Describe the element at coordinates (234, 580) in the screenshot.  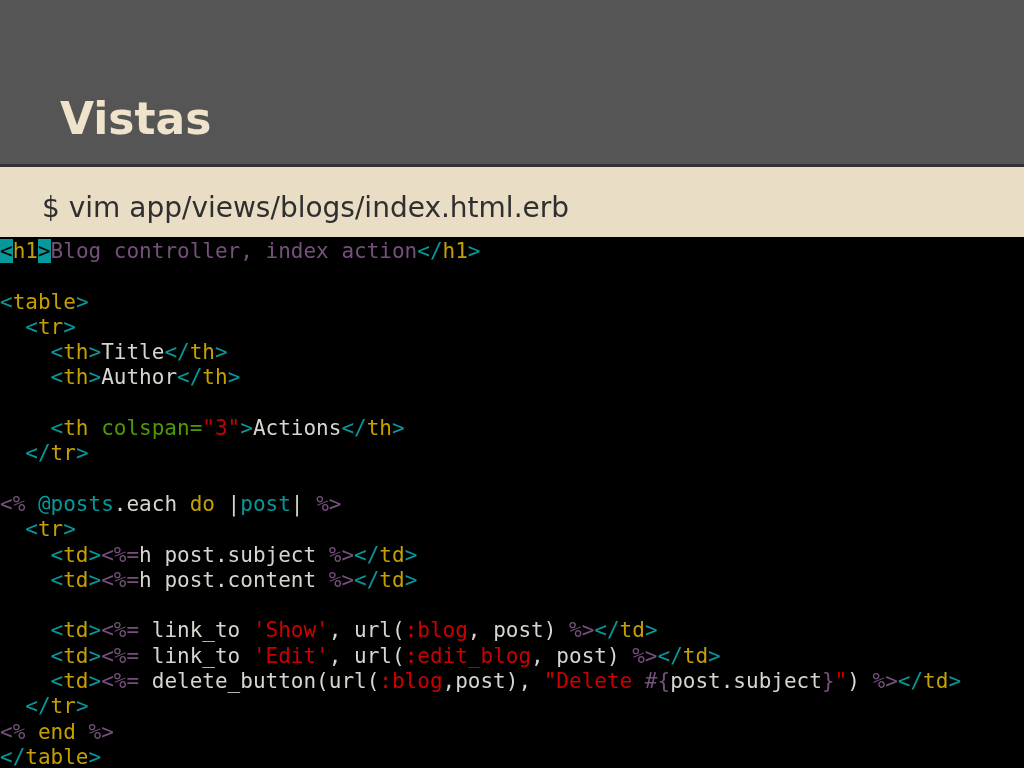
I see `code-line: <td><%=h post.content %></td>` at that location.